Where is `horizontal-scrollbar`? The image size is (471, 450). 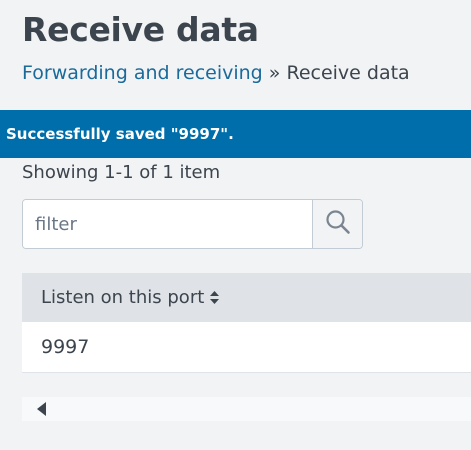 horizontal-scrollbar is located at coordinates (246, 409).